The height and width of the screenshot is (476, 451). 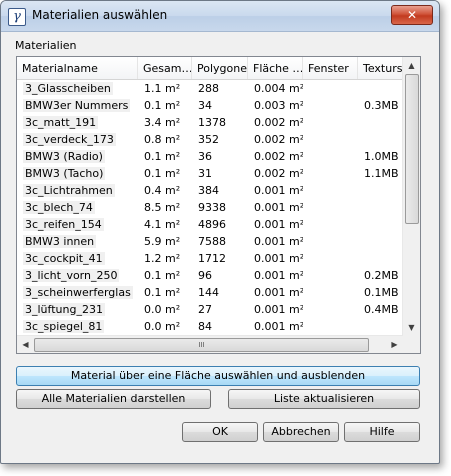 I want to click on cell-area: 0.002 m², so click(x=275, y=122).